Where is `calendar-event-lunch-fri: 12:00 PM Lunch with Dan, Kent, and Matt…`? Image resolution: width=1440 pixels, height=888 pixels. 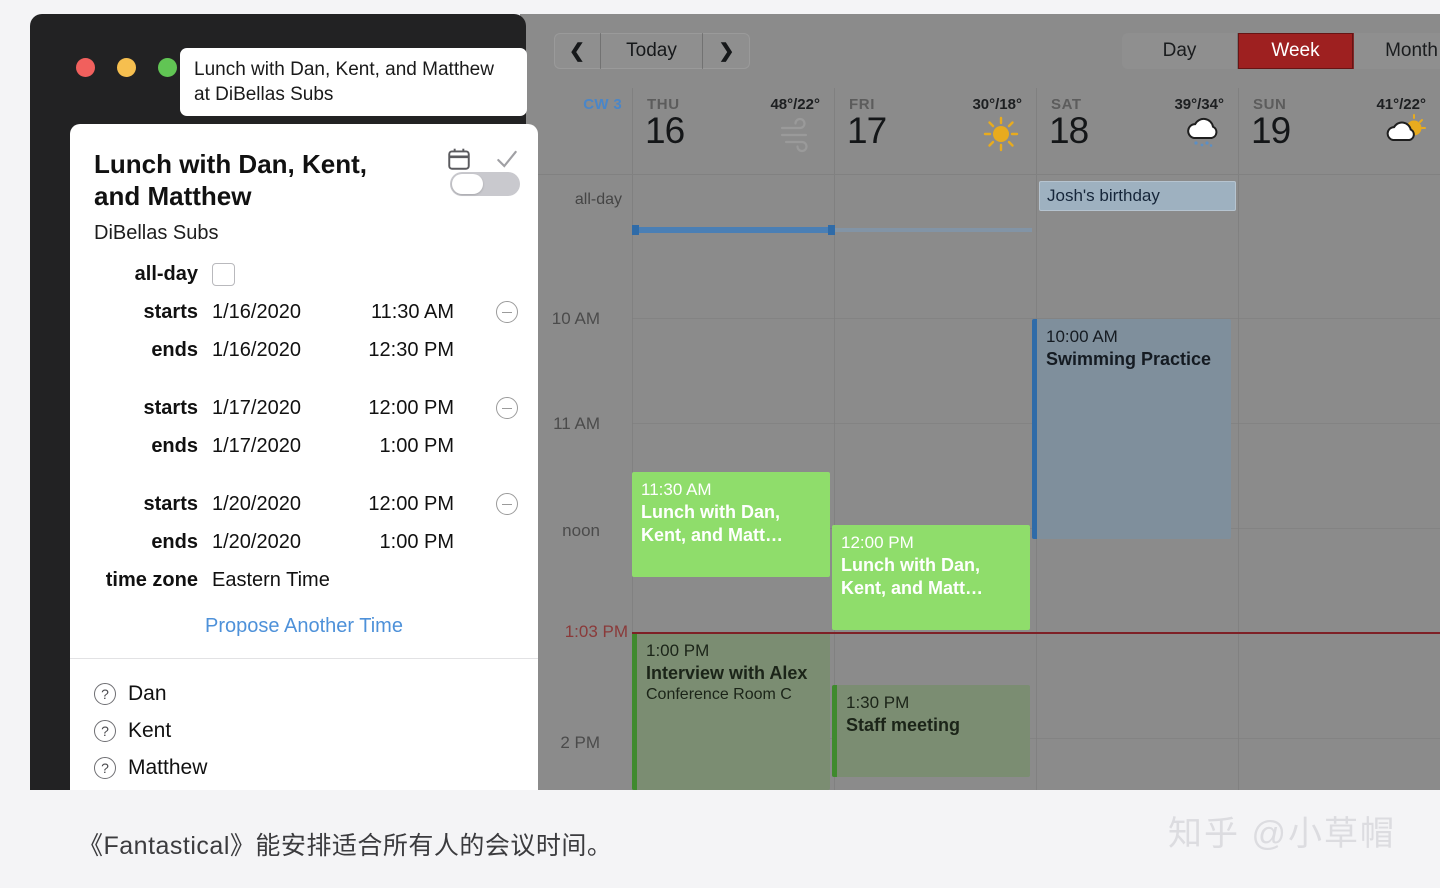 calendar-event-lunch-fri: 12:00 PM Lunch with Dan, Kent, and Matt… is located at coordinates (931, 577).